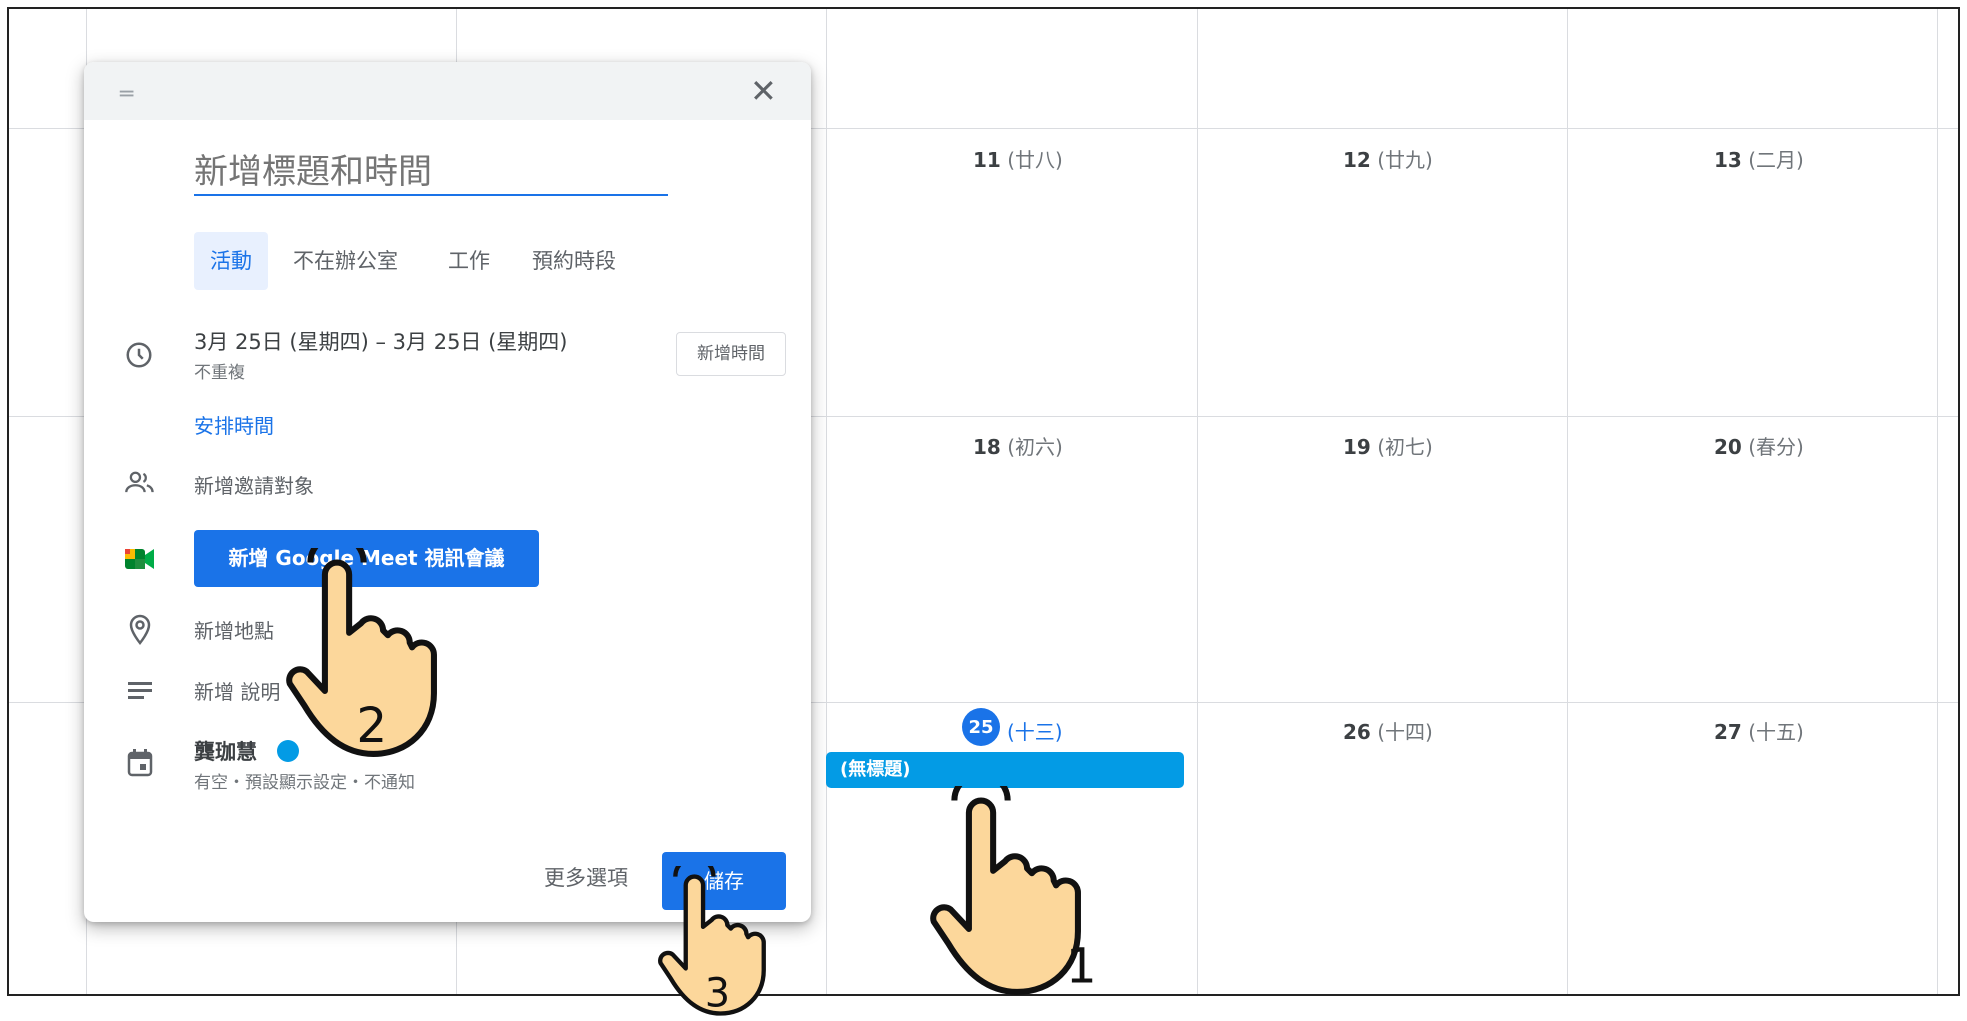  What do you see at coordinates (345, 261) in the screenshot?
I see `tab-out-of-office: 不在辦公室` at bounding box center [345, 261].